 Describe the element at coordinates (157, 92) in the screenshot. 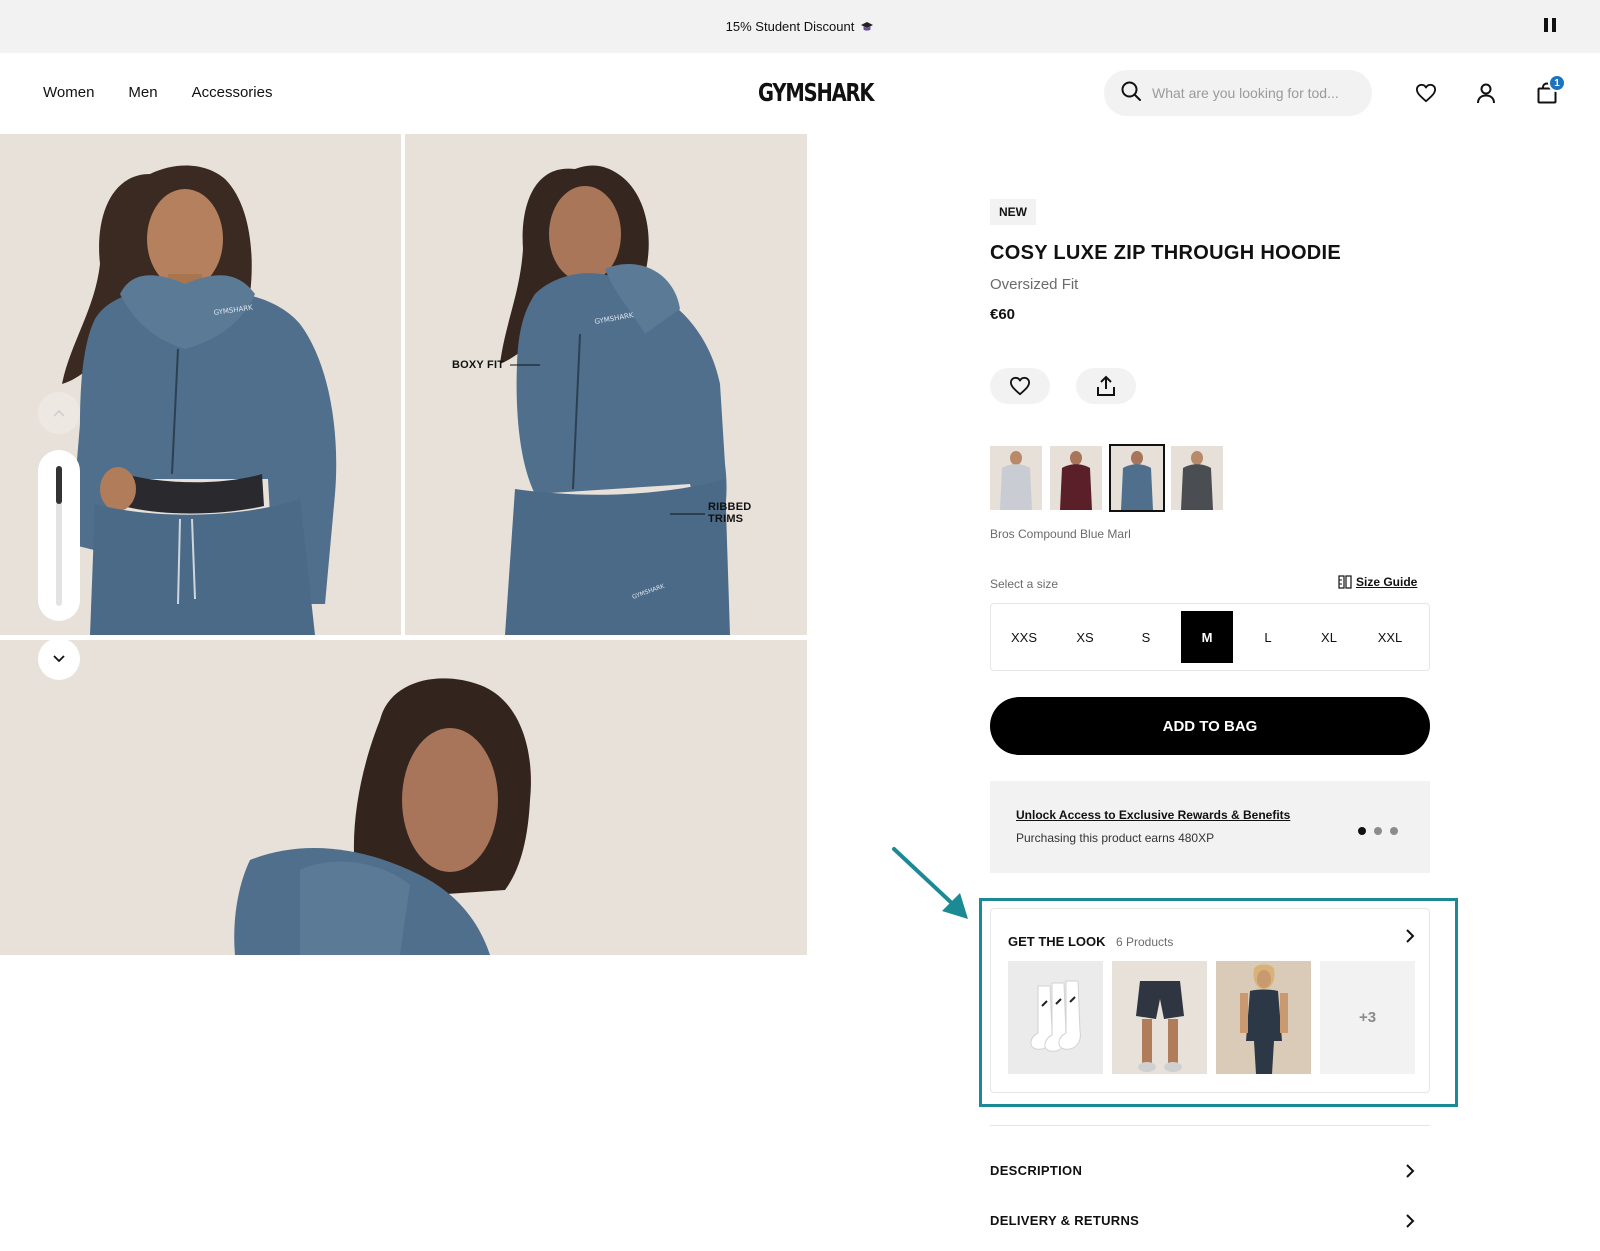

I see `main-nav: Women Men Accessories` at that location.